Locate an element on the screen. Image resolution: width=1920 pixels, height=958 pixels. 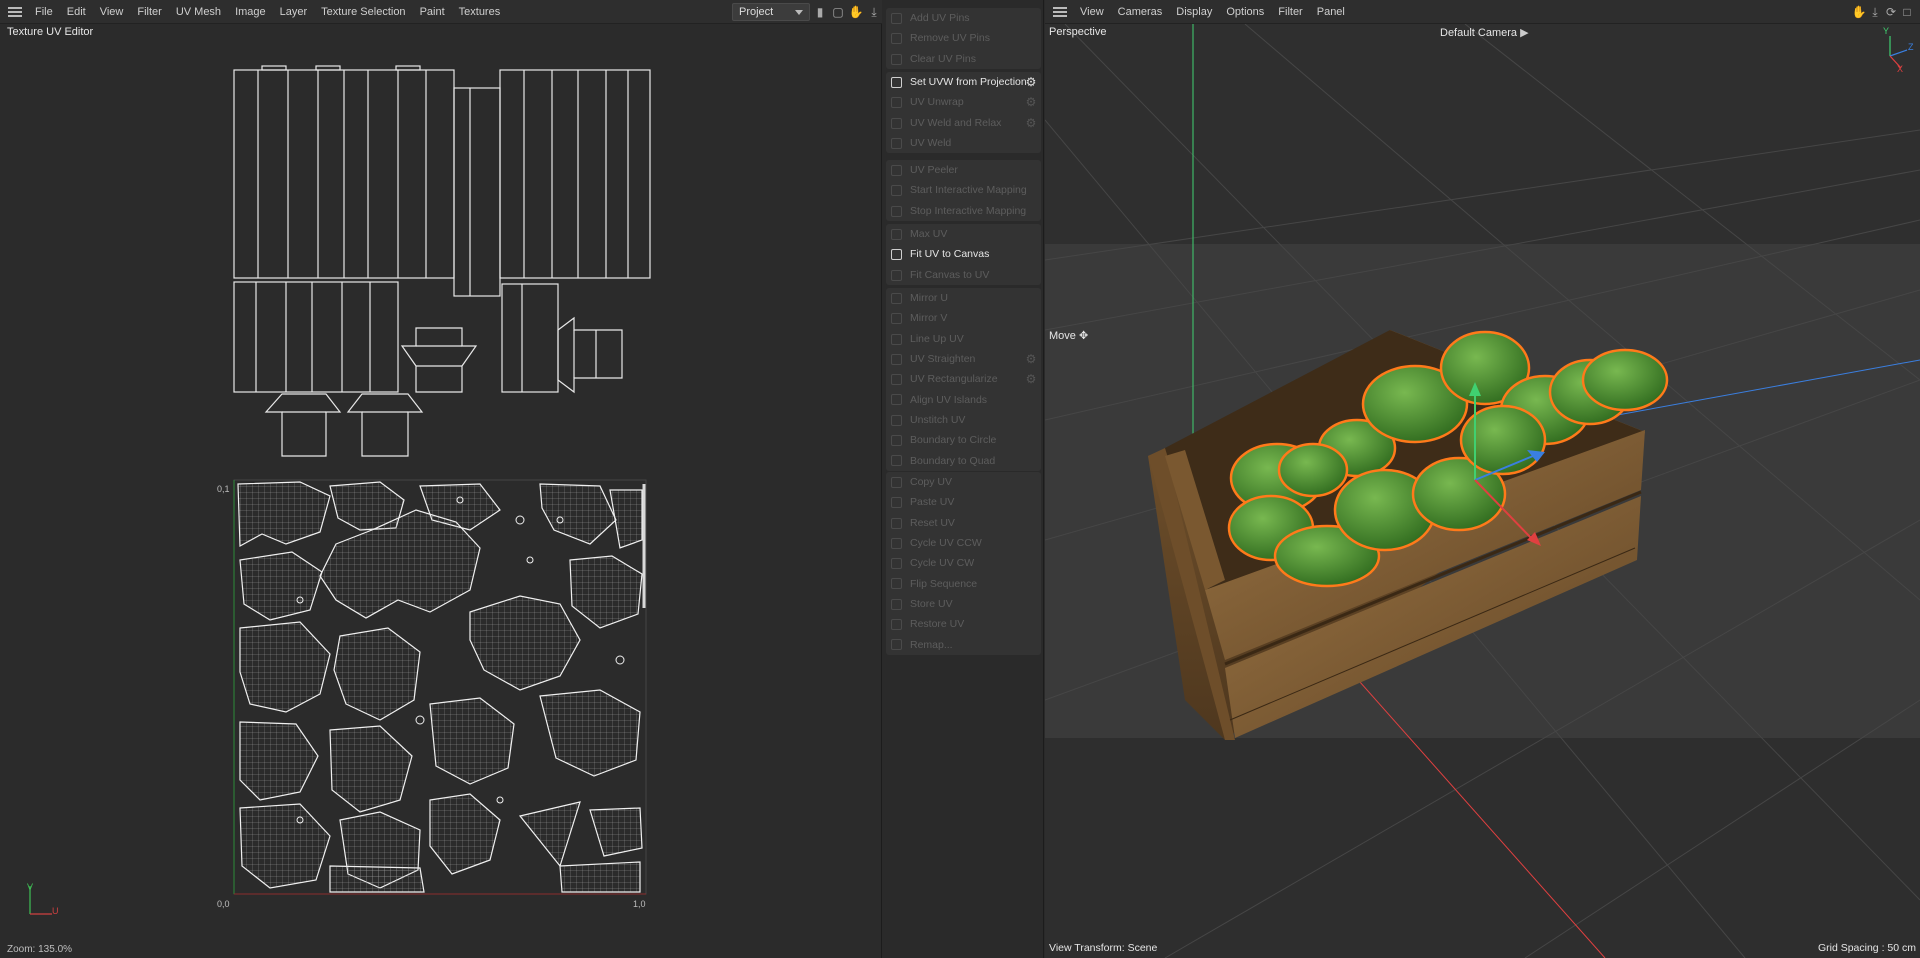
view-name: Perspective is located at coordinates (1078, 32).